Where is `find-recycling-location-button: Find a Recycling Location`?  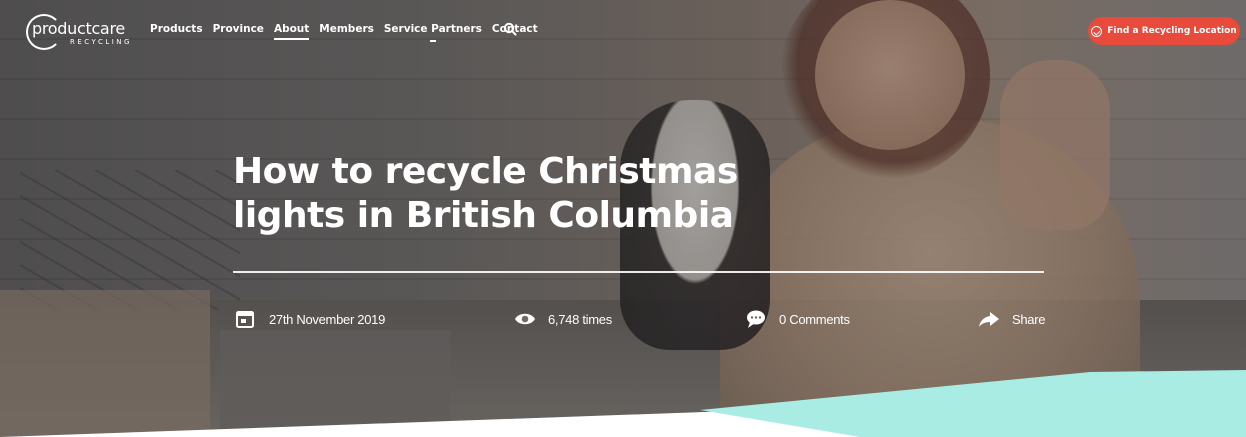
find-recycling-location-button: Find a Recycling Location is located at coordinates (1164, 31).